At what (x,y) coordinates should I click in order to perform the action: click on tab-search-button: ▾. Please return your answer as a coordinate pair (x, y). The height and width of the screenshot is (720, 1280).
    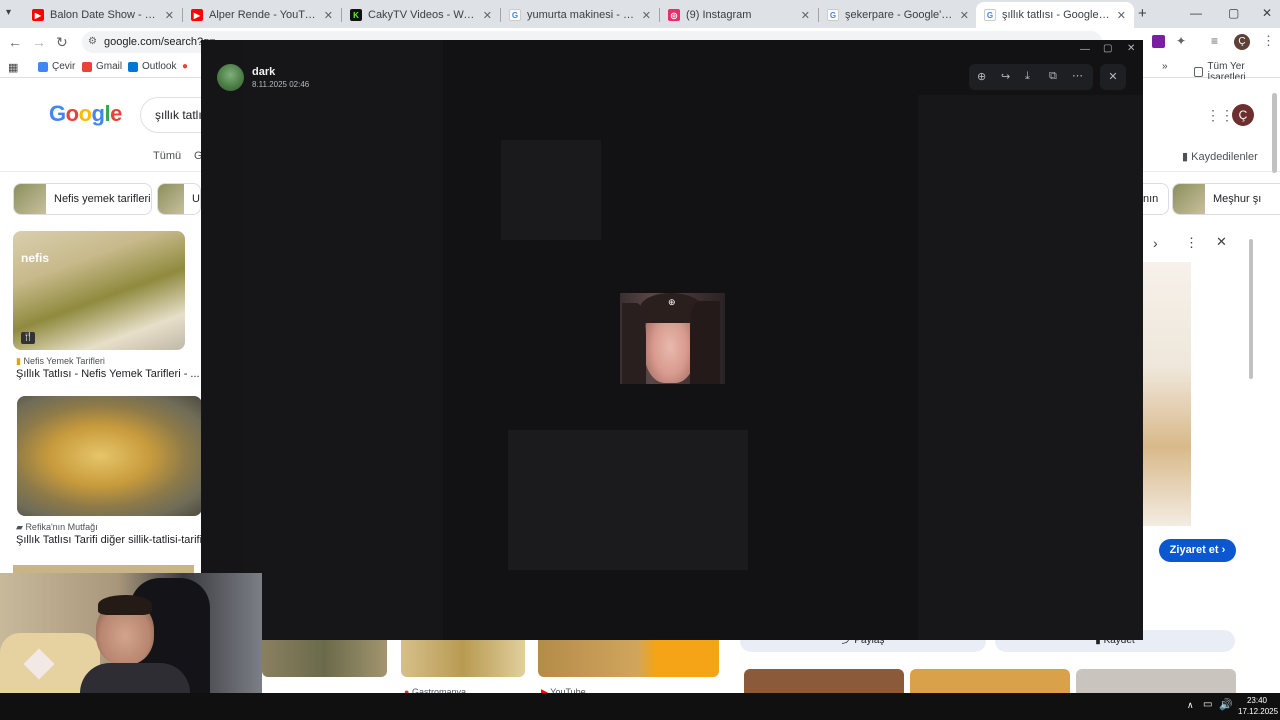
    Looking at the image, I should click on (8, 12).